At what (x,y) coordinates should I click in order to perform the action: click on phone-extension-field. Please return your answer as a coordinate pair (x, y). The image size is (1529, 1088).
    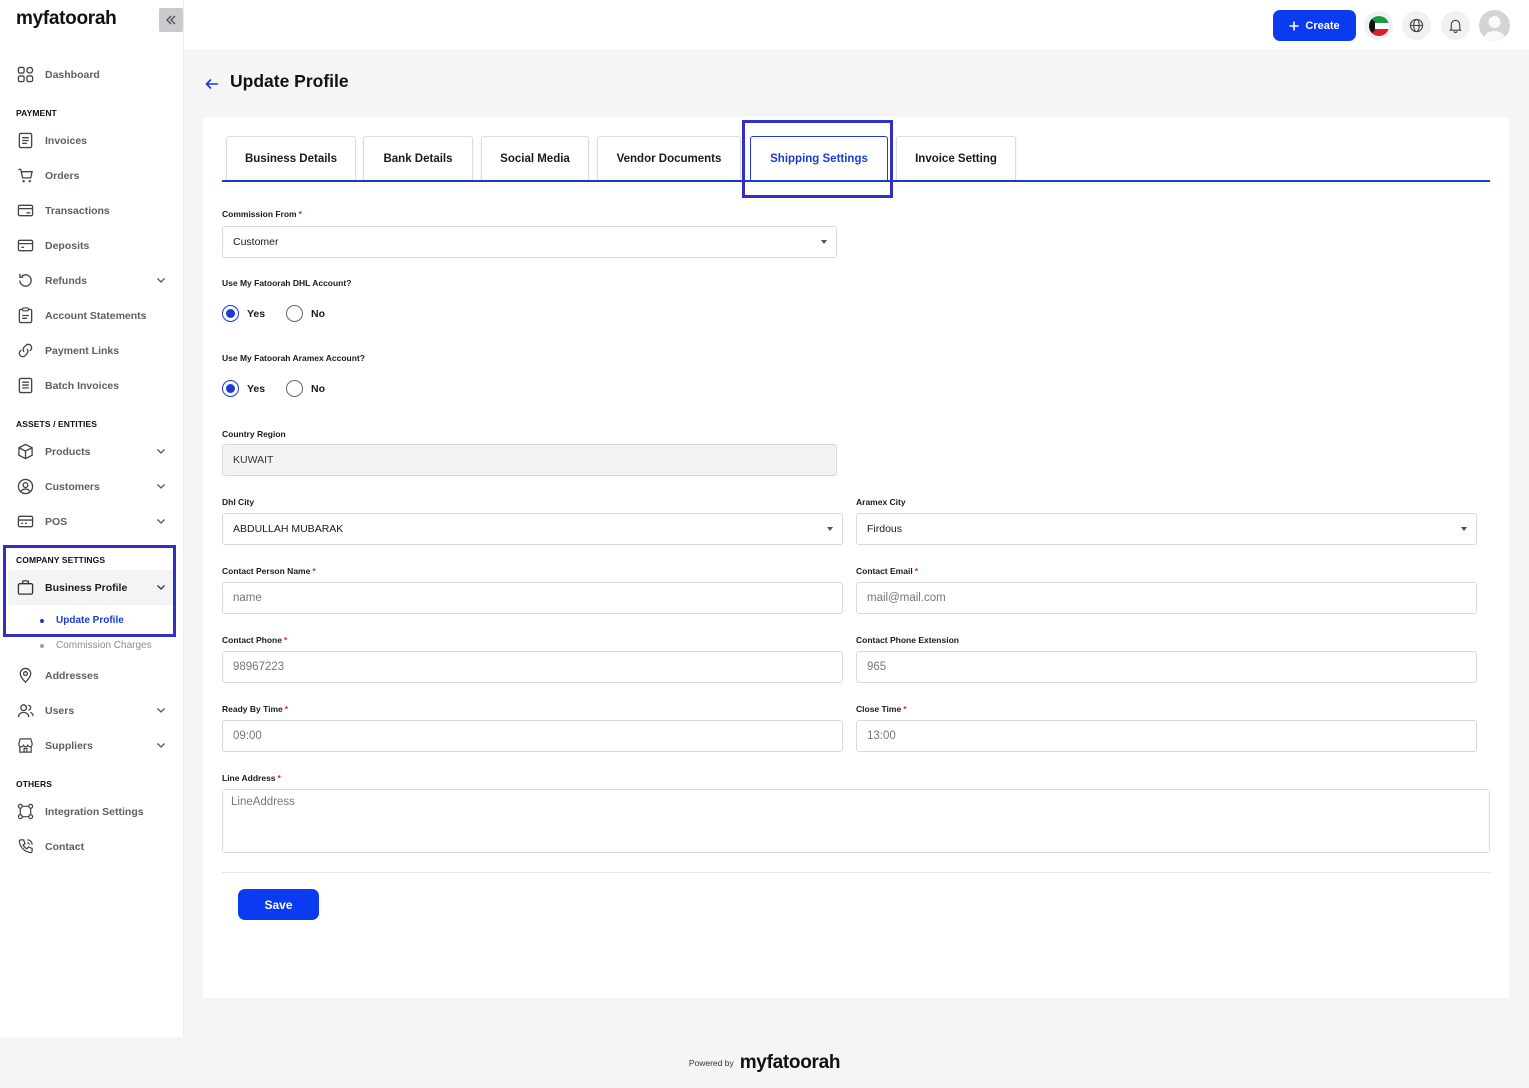
    Looking at the image, I should click on (1166, 667).